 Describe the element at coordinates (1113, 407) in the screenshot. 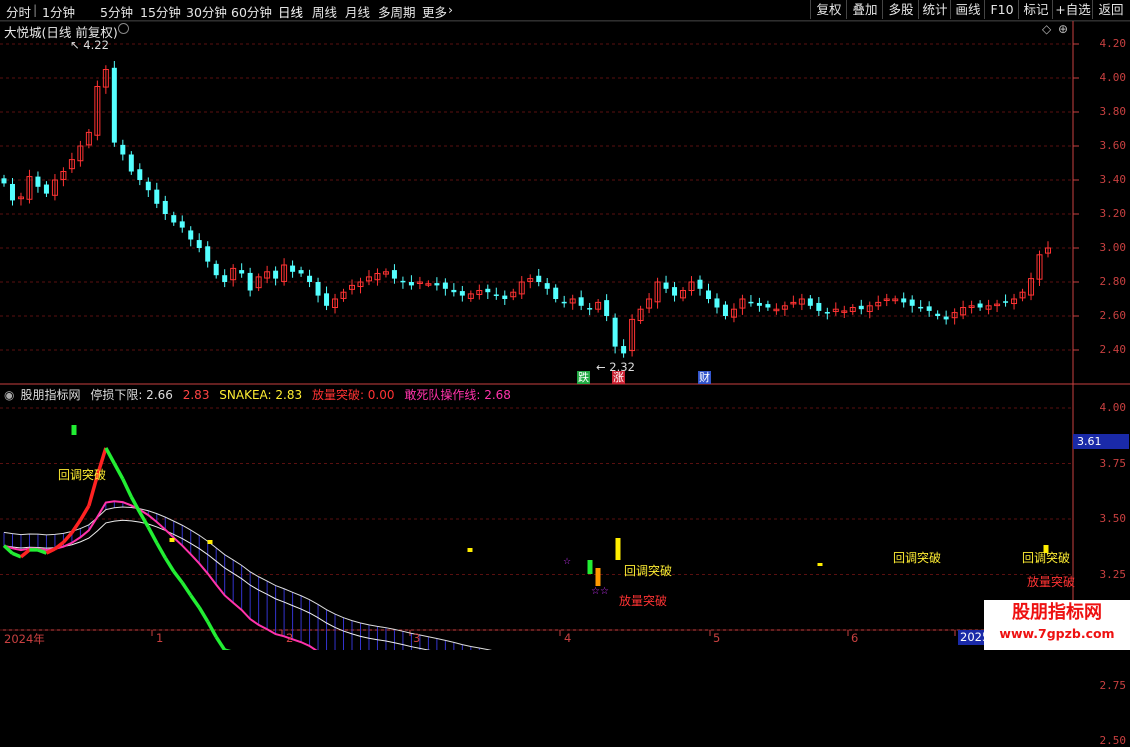

I see `indicator-tick-label: 4.00` at that location.